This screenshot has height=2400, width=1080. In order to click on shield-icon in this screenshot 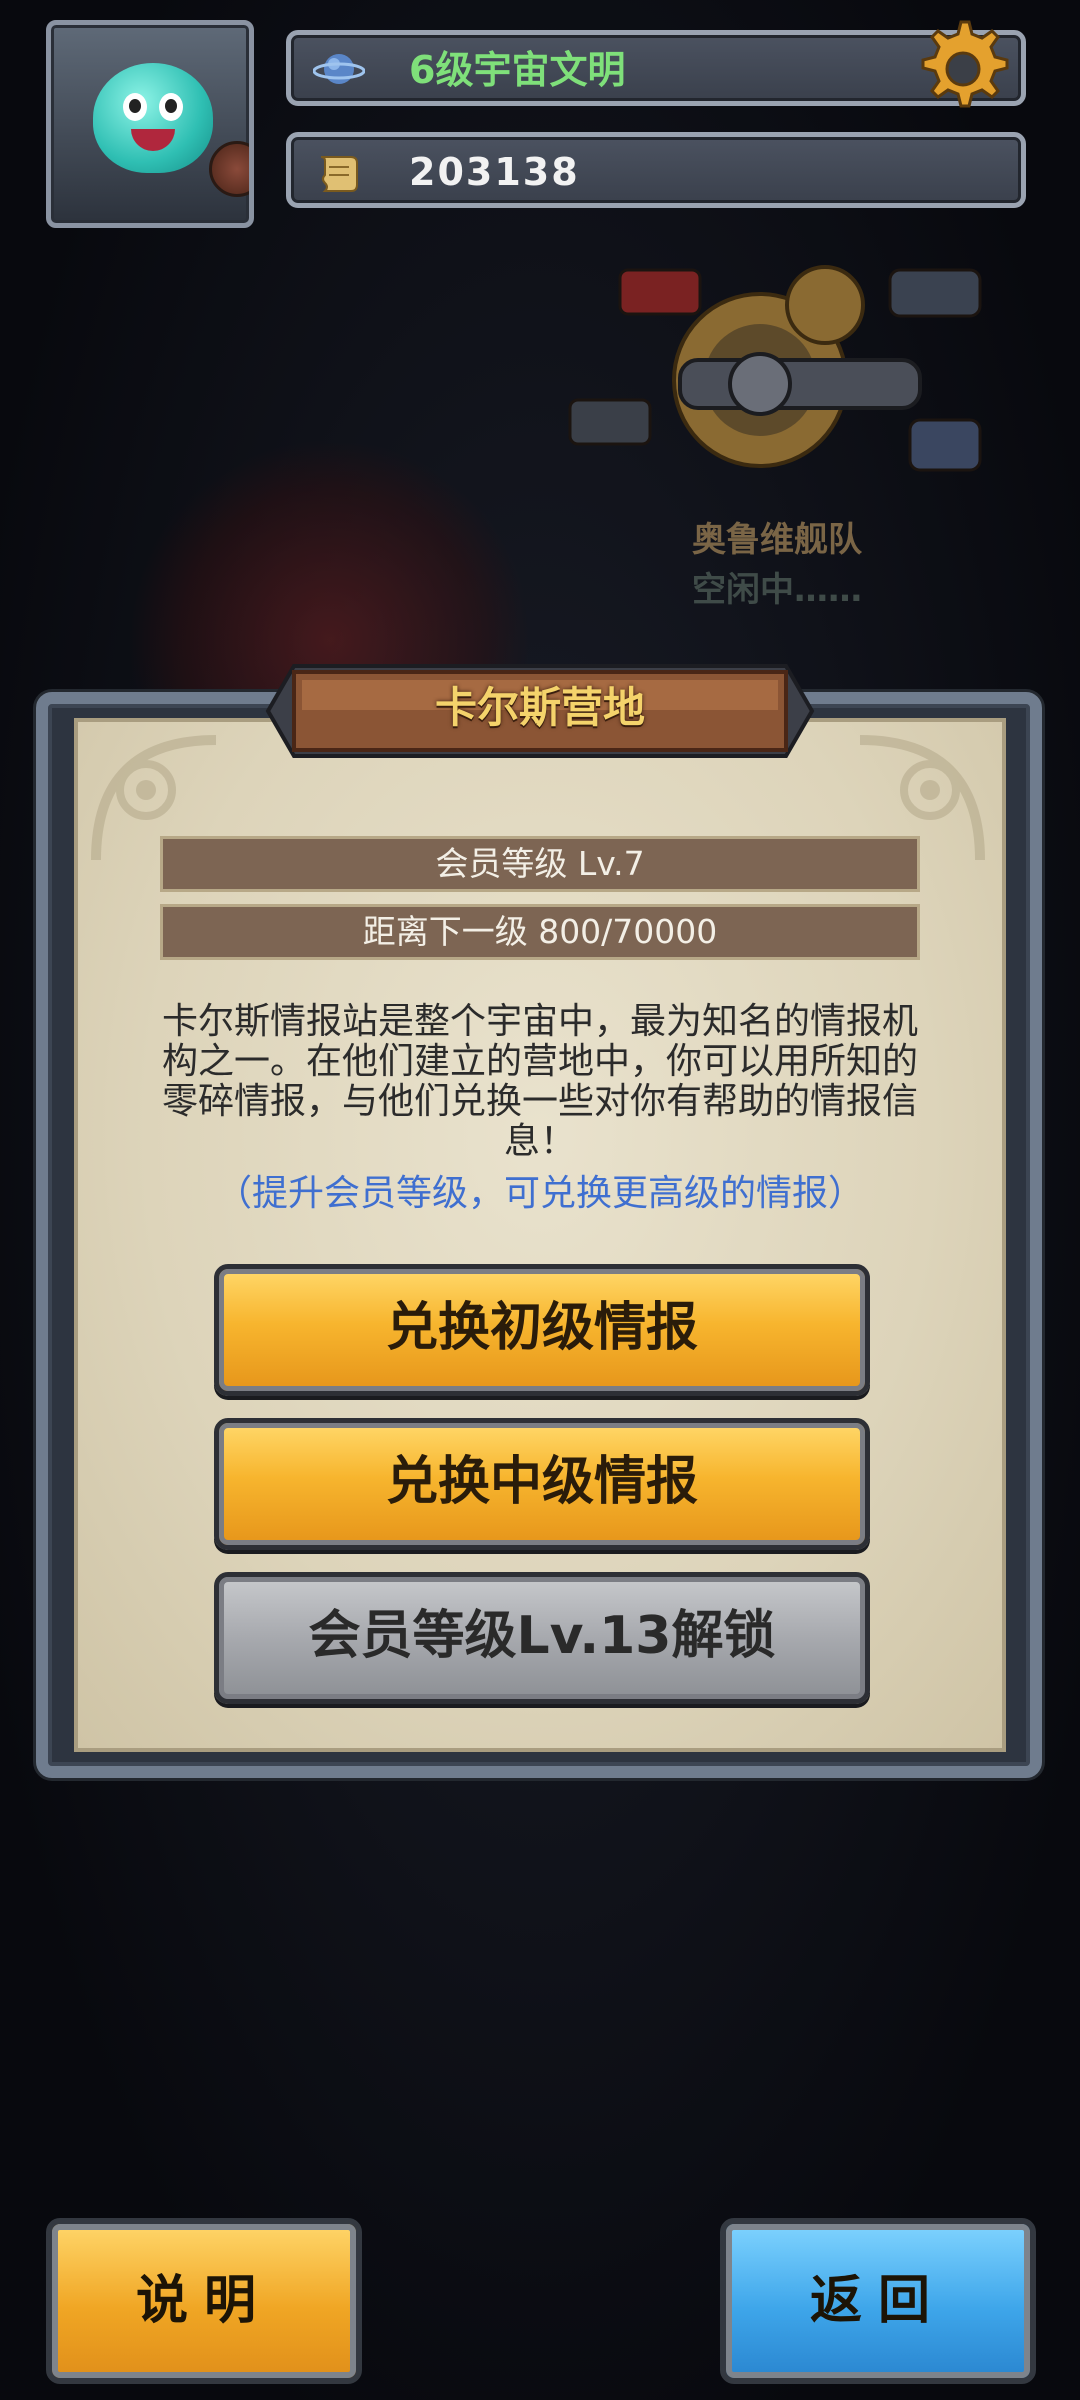, I will do `click(229, 169)`.